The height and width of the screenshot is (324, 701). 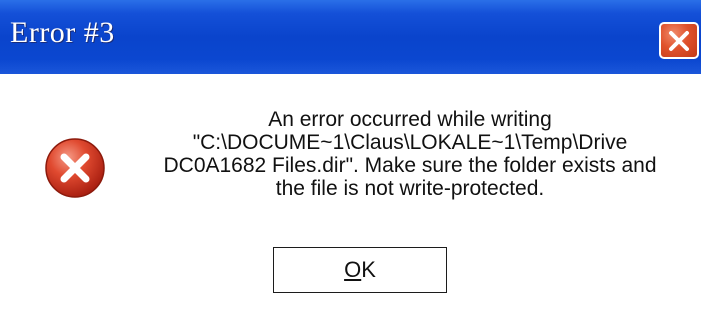 I want to click on message-line: the file is not write-protected., so click(x=410, y=188).